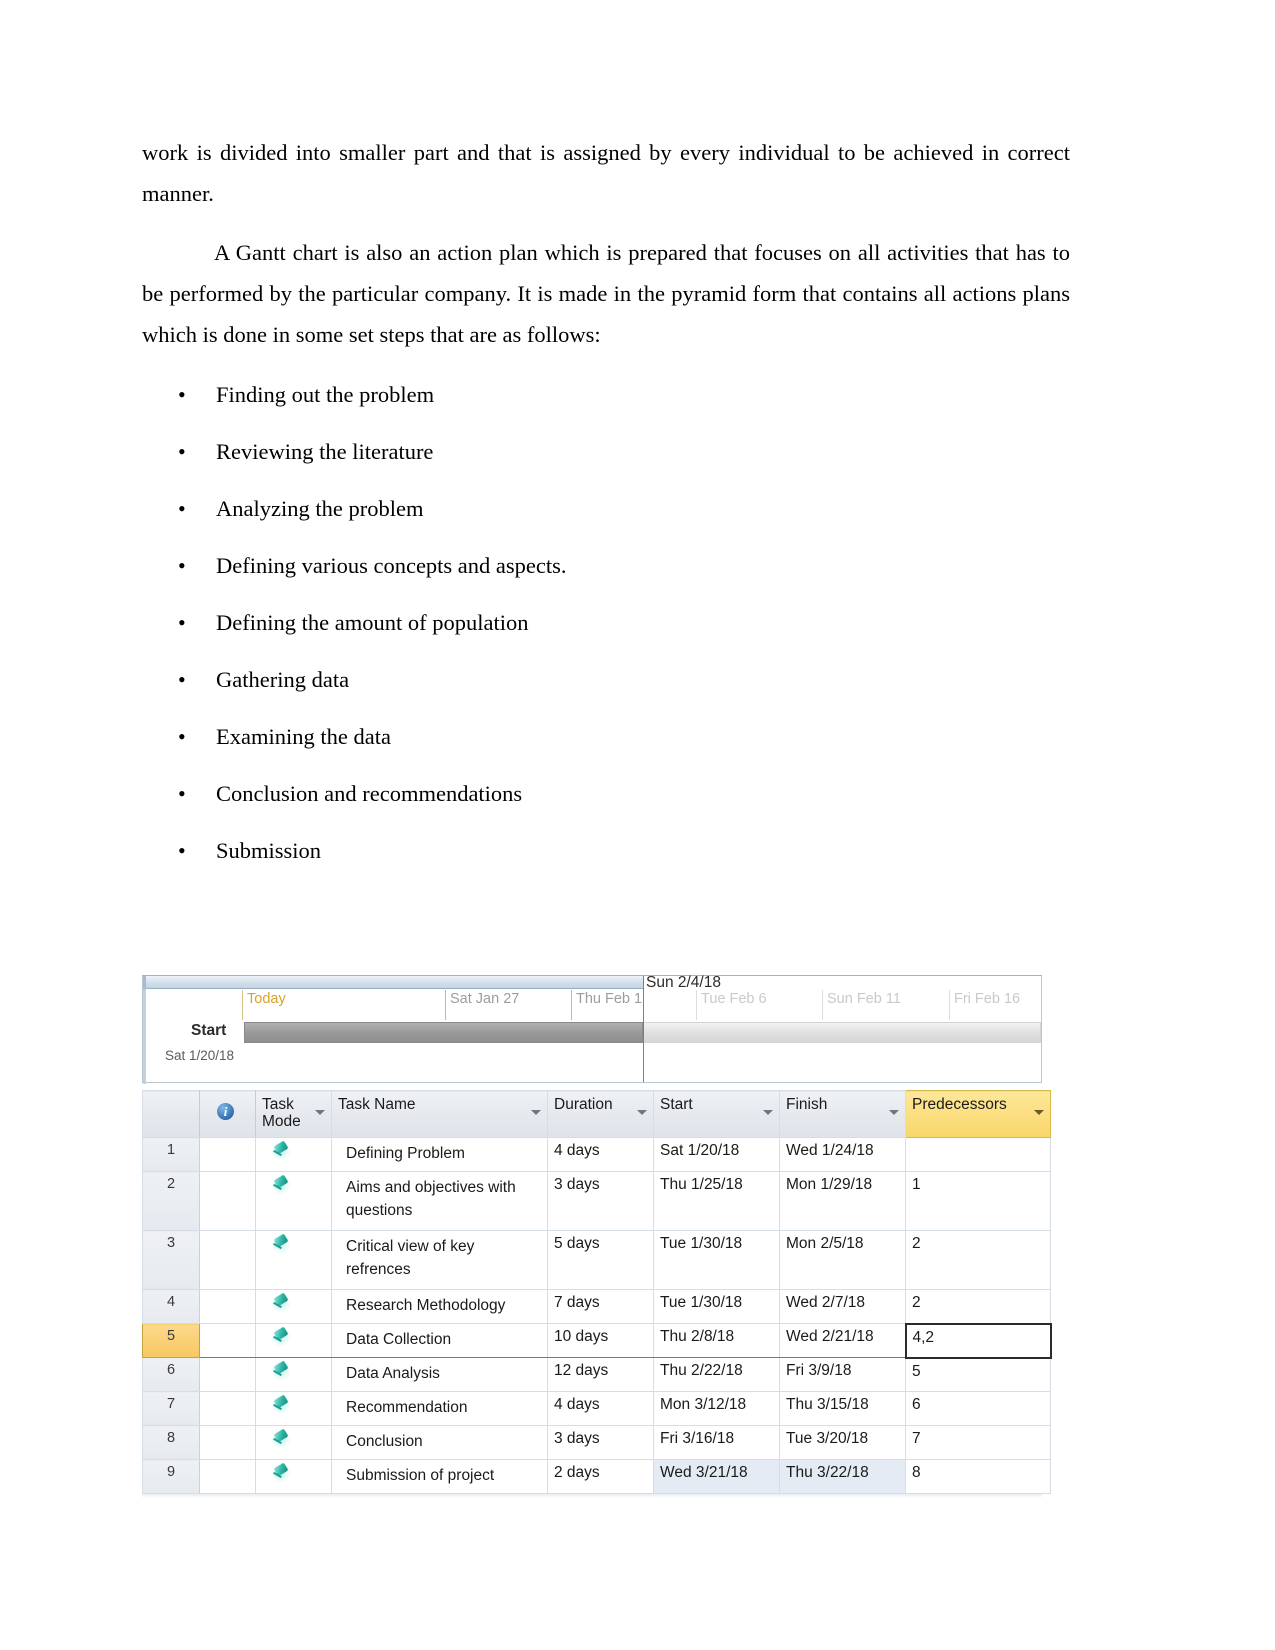 The image size is (1275, 1650). Describe the element at coordinates (842, 1114) in the screenshot. I see `column-header-finish: Finish` at that location.